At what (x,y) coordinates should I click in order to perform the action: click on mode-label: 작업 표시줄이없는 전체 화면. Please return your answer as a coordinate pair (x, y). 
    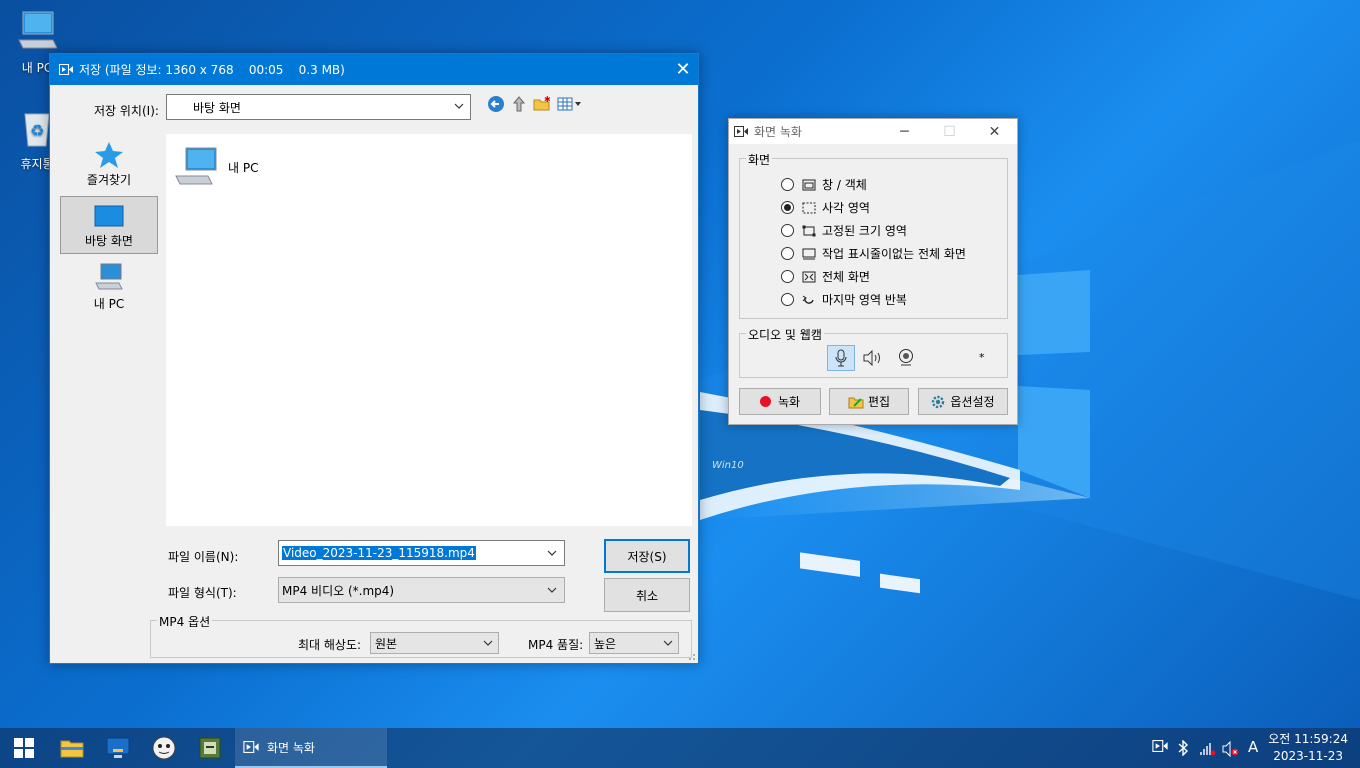
    Looking at the image, I should click on (894, 254).